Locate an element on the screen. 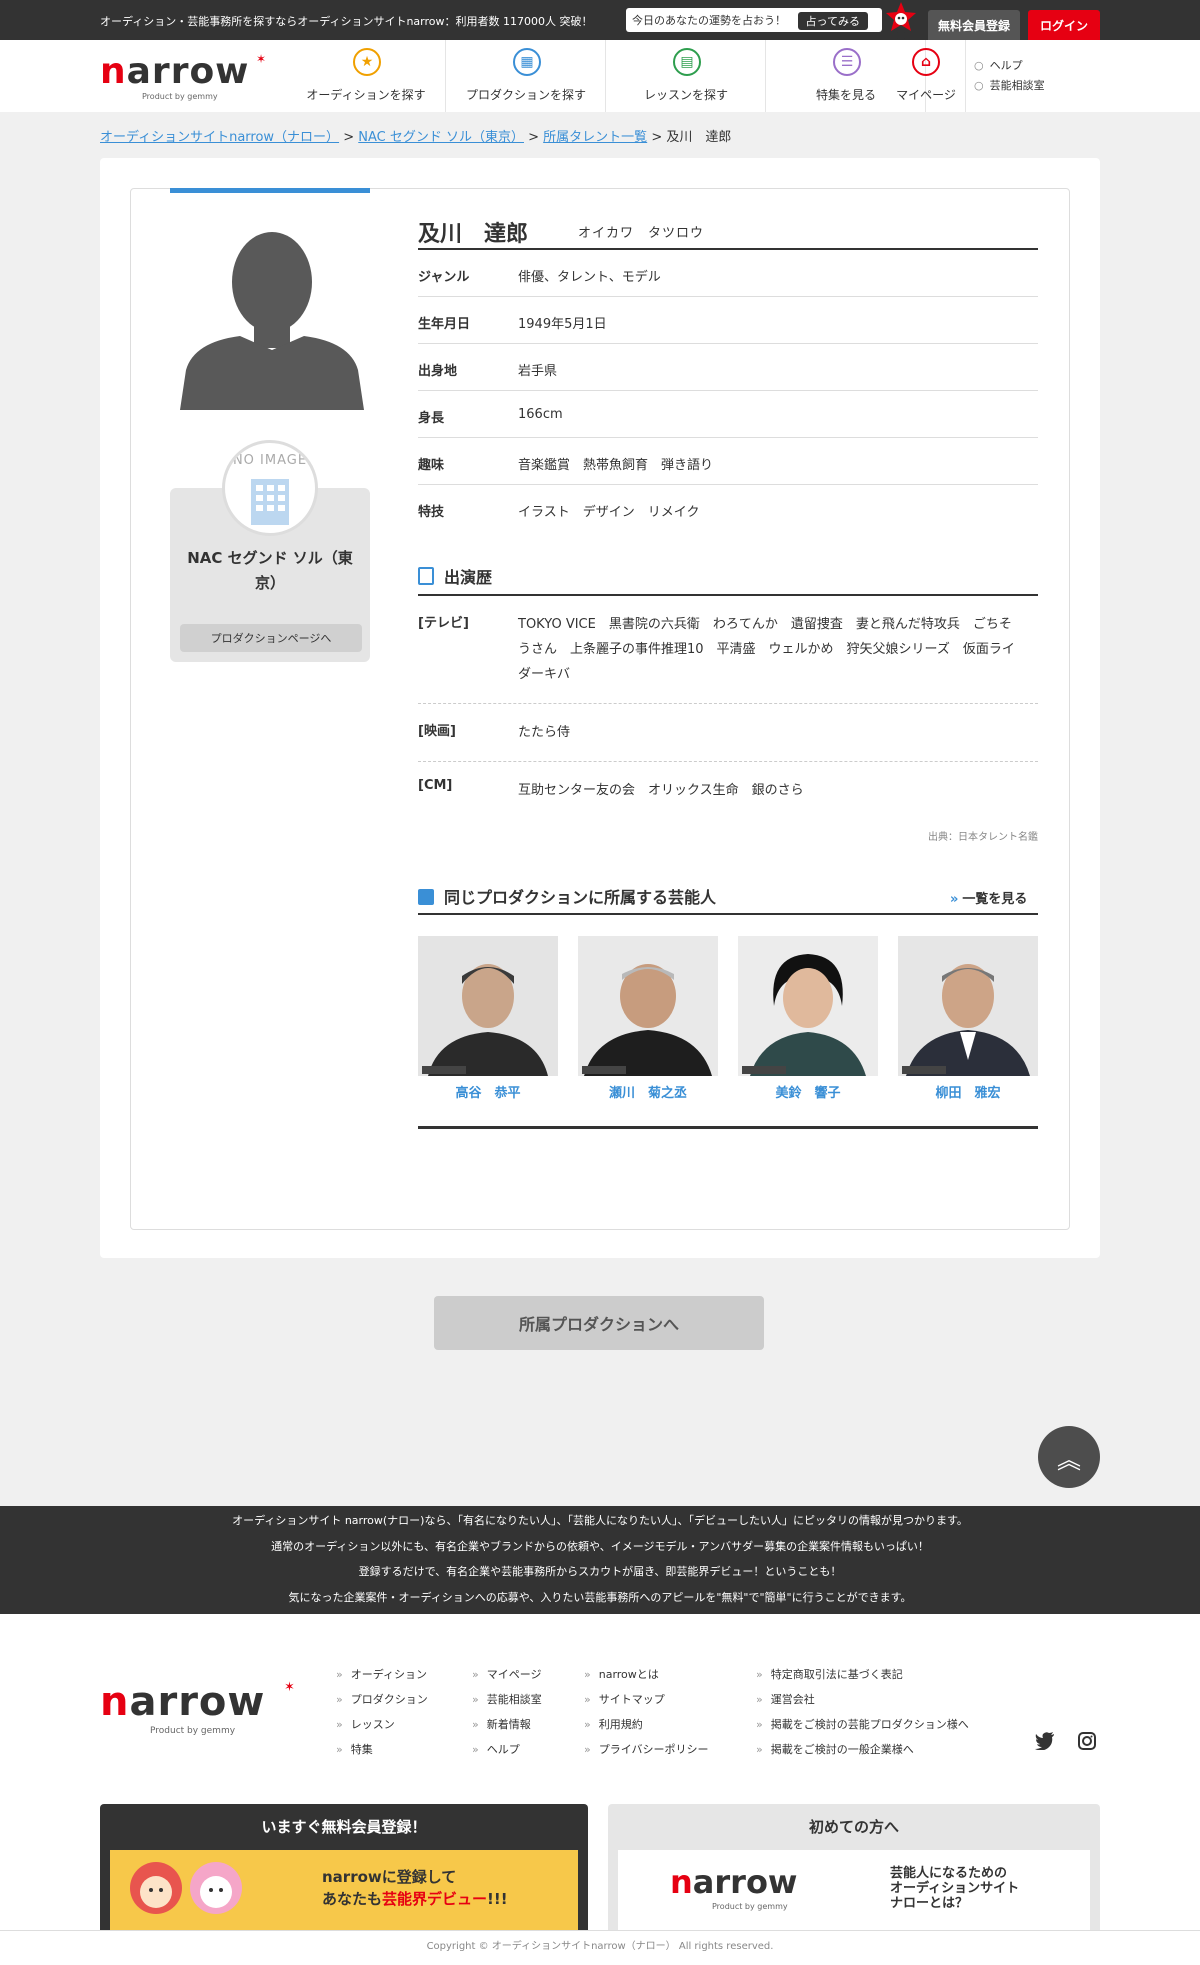 The width and height of the screenshot is (1200, 1965). talent-name-link: 柳田 雅宏 is located at coordinates (968, 1091).